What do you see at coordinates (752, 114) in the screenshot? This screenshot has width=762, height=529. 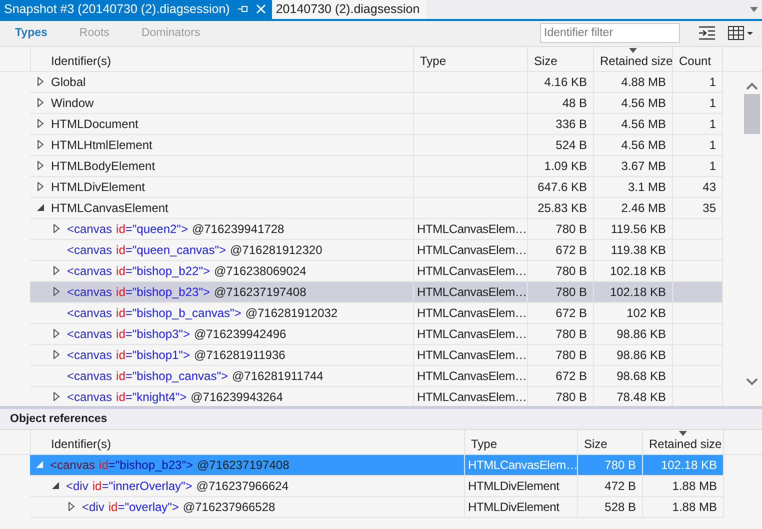 I see `scrollbar-thumb` at bounding box center [752, 114].